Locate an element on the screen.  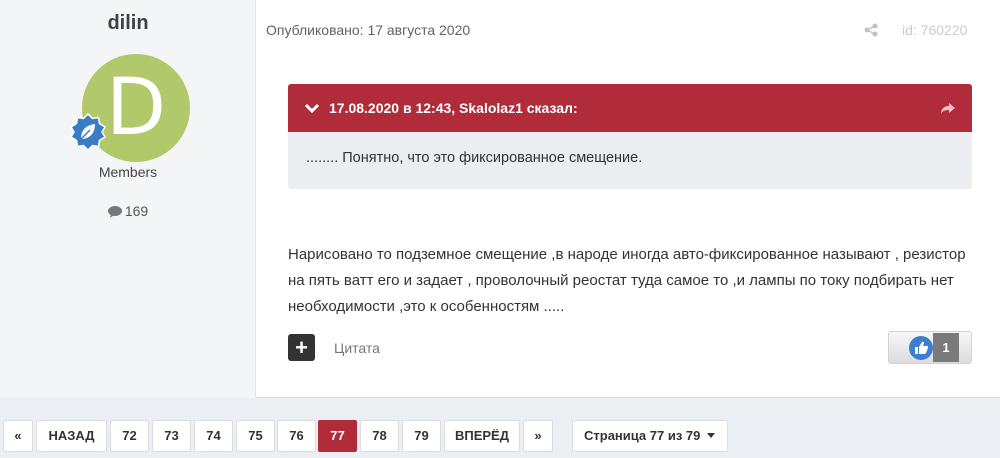
page-link: 78 is located at coordinates (379, 436).